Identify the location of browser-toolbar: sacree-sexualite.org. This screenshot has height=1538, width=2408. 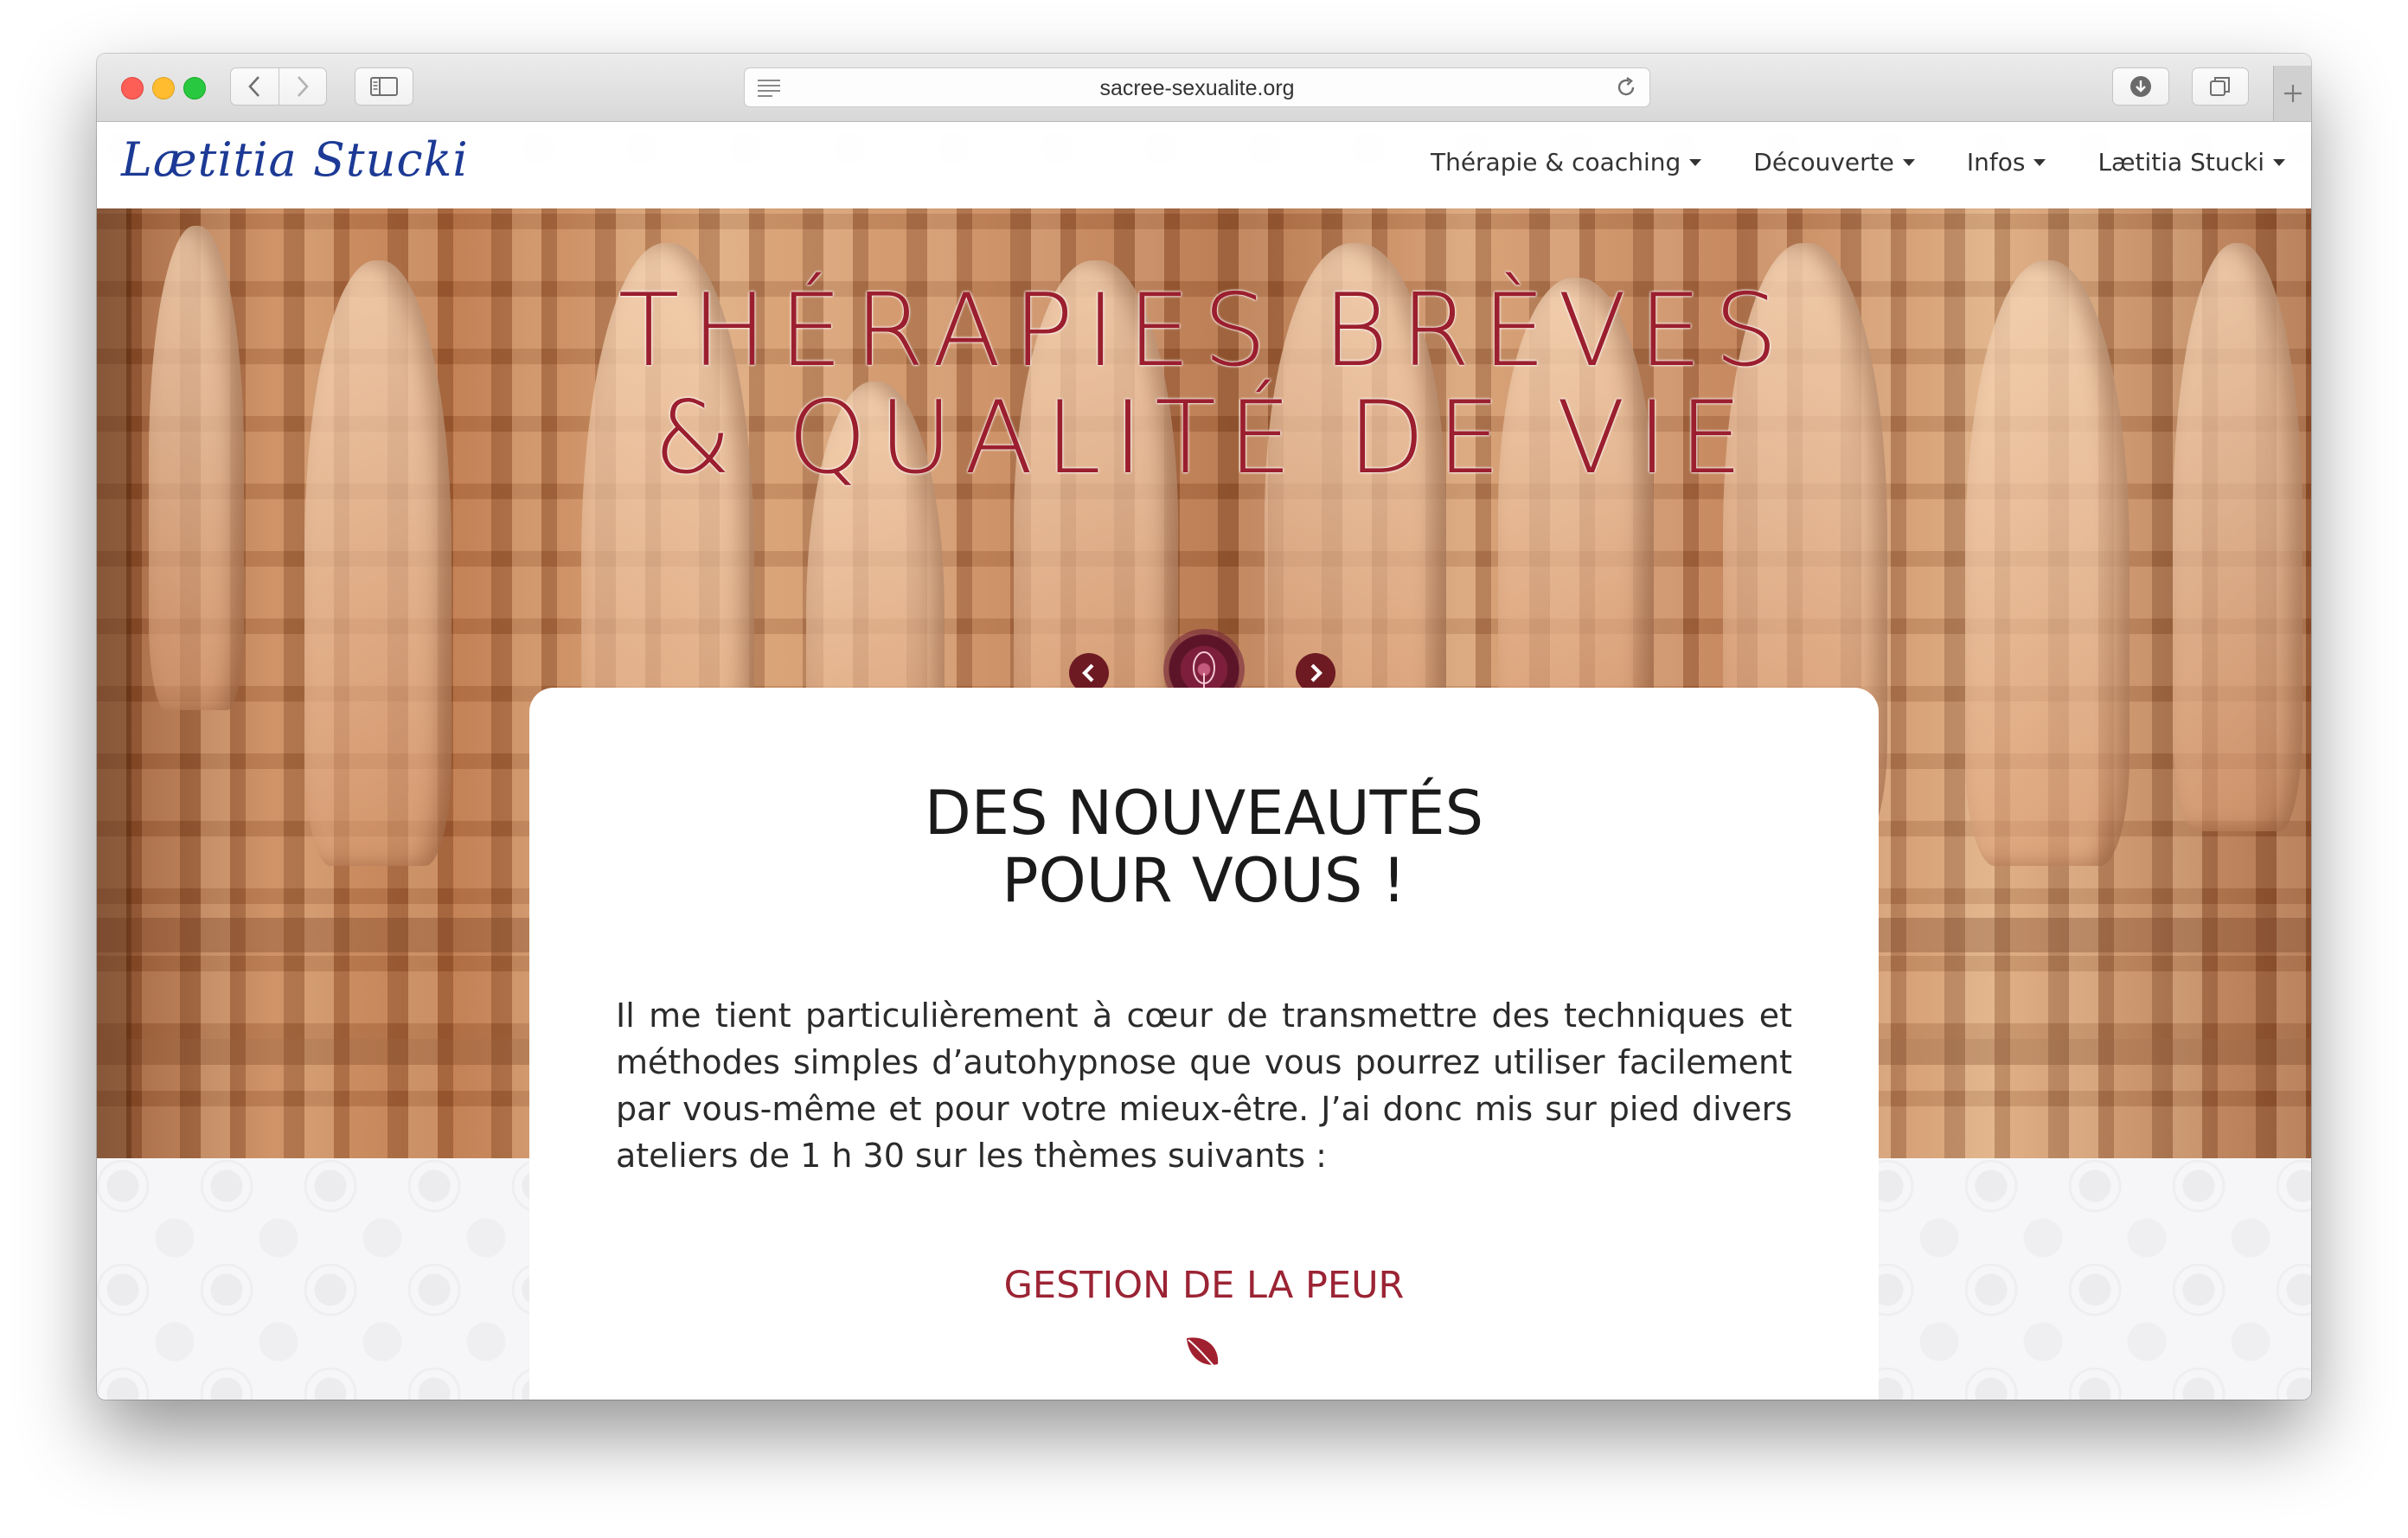
(1204, 88).